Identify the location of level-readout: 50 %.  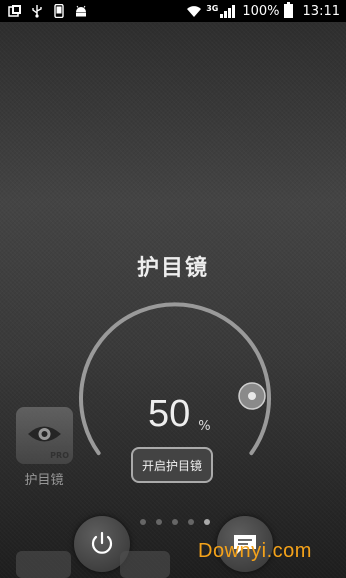
(179, 414).